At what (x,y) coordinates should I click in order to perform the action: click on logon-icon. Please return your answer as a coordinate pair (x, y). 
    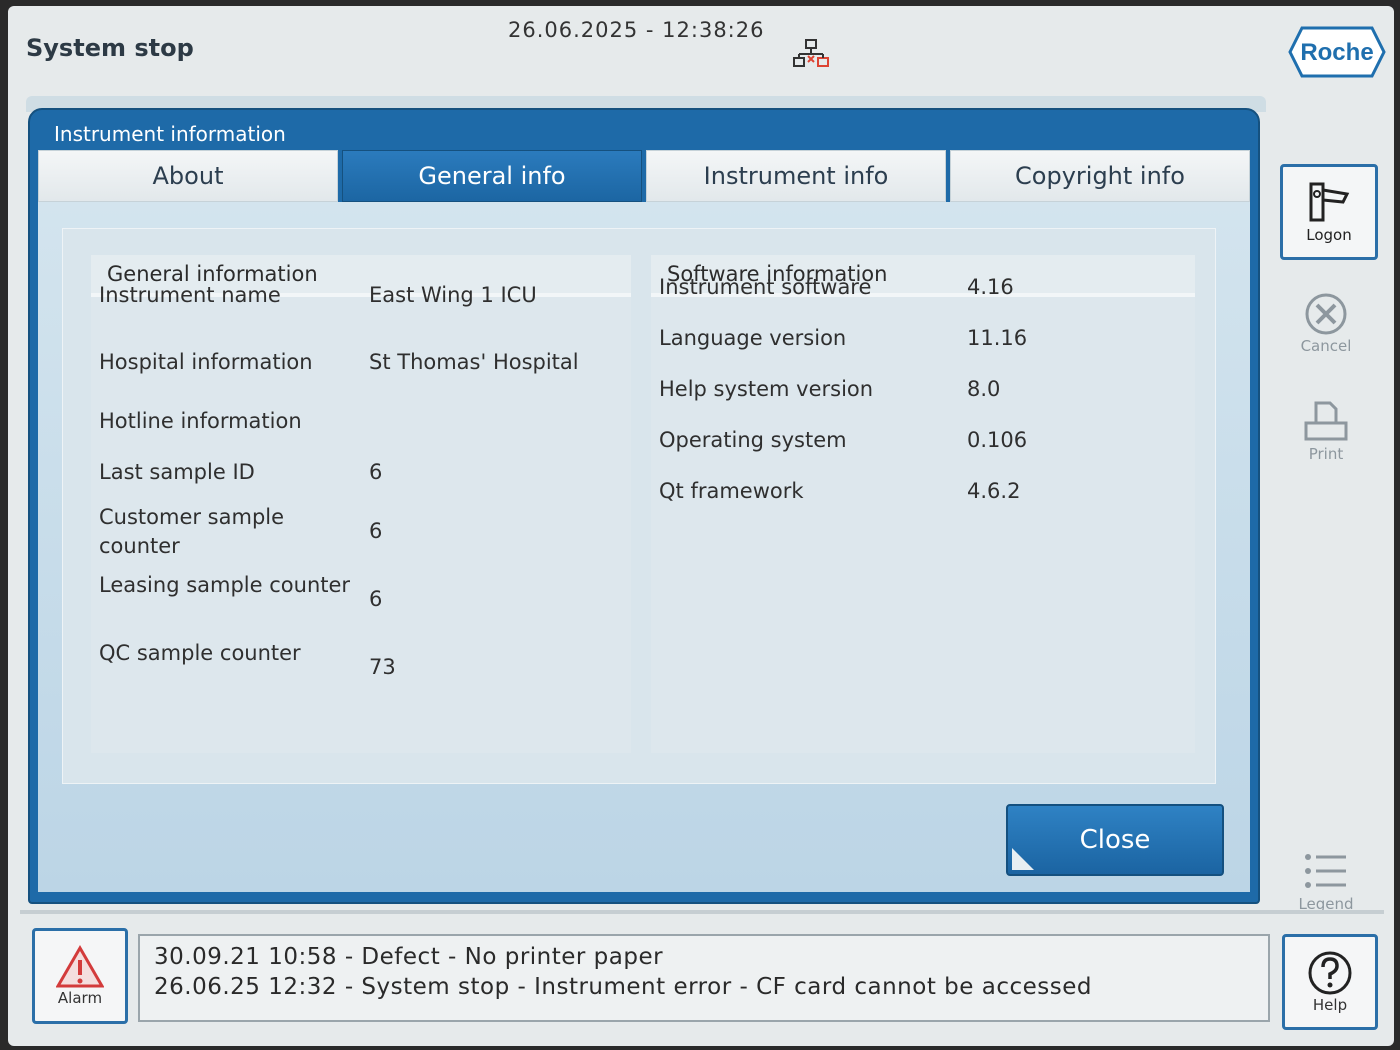
    Looking at the image, I should click on (1329, 202).